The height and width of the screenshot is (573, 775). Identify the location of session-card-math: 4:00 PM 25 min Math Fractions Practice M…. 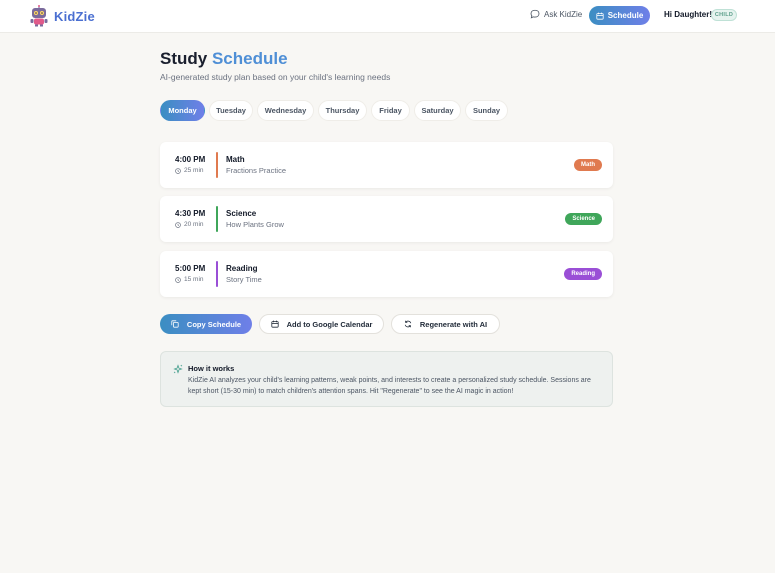
(386, 165).